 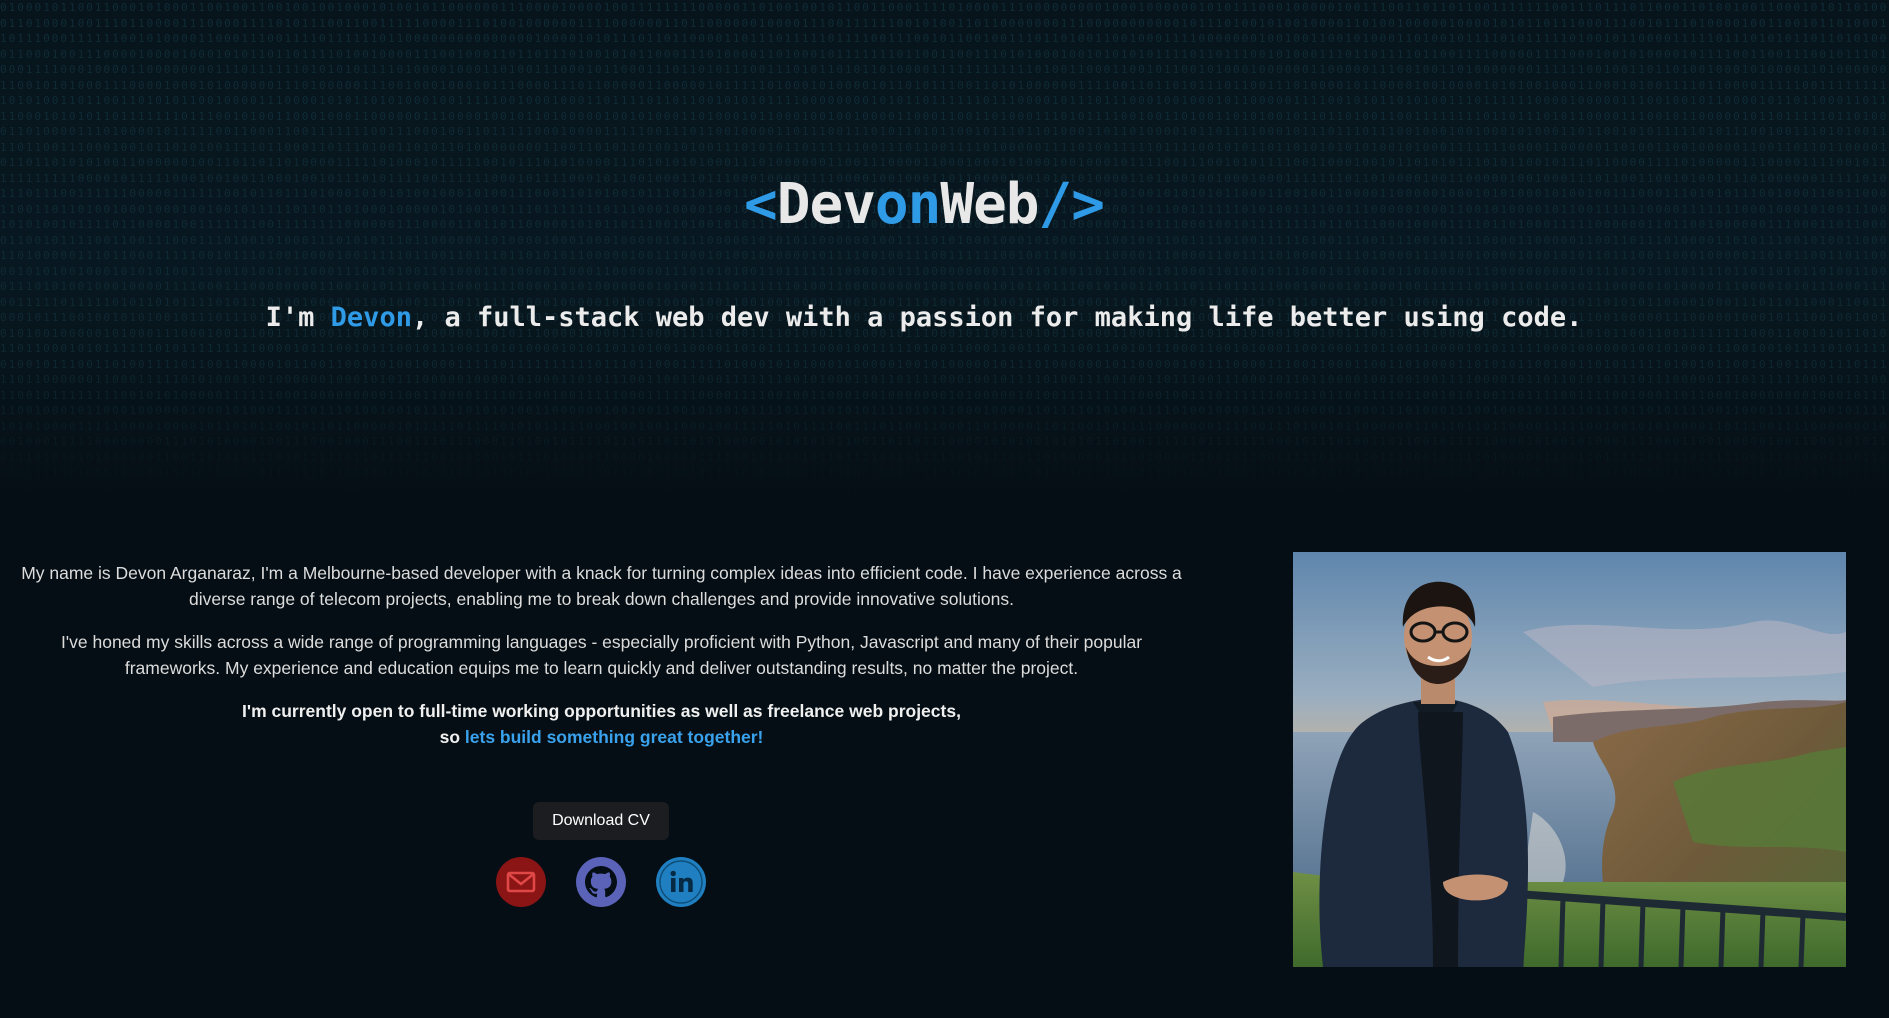 I want to click on download-cv-button: Download CV, so click(x=601, y=821).